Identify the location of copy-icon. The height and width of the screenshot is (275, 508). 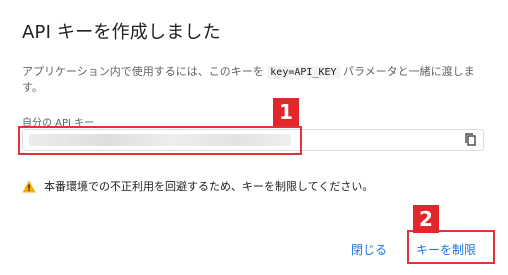
(471, 140).